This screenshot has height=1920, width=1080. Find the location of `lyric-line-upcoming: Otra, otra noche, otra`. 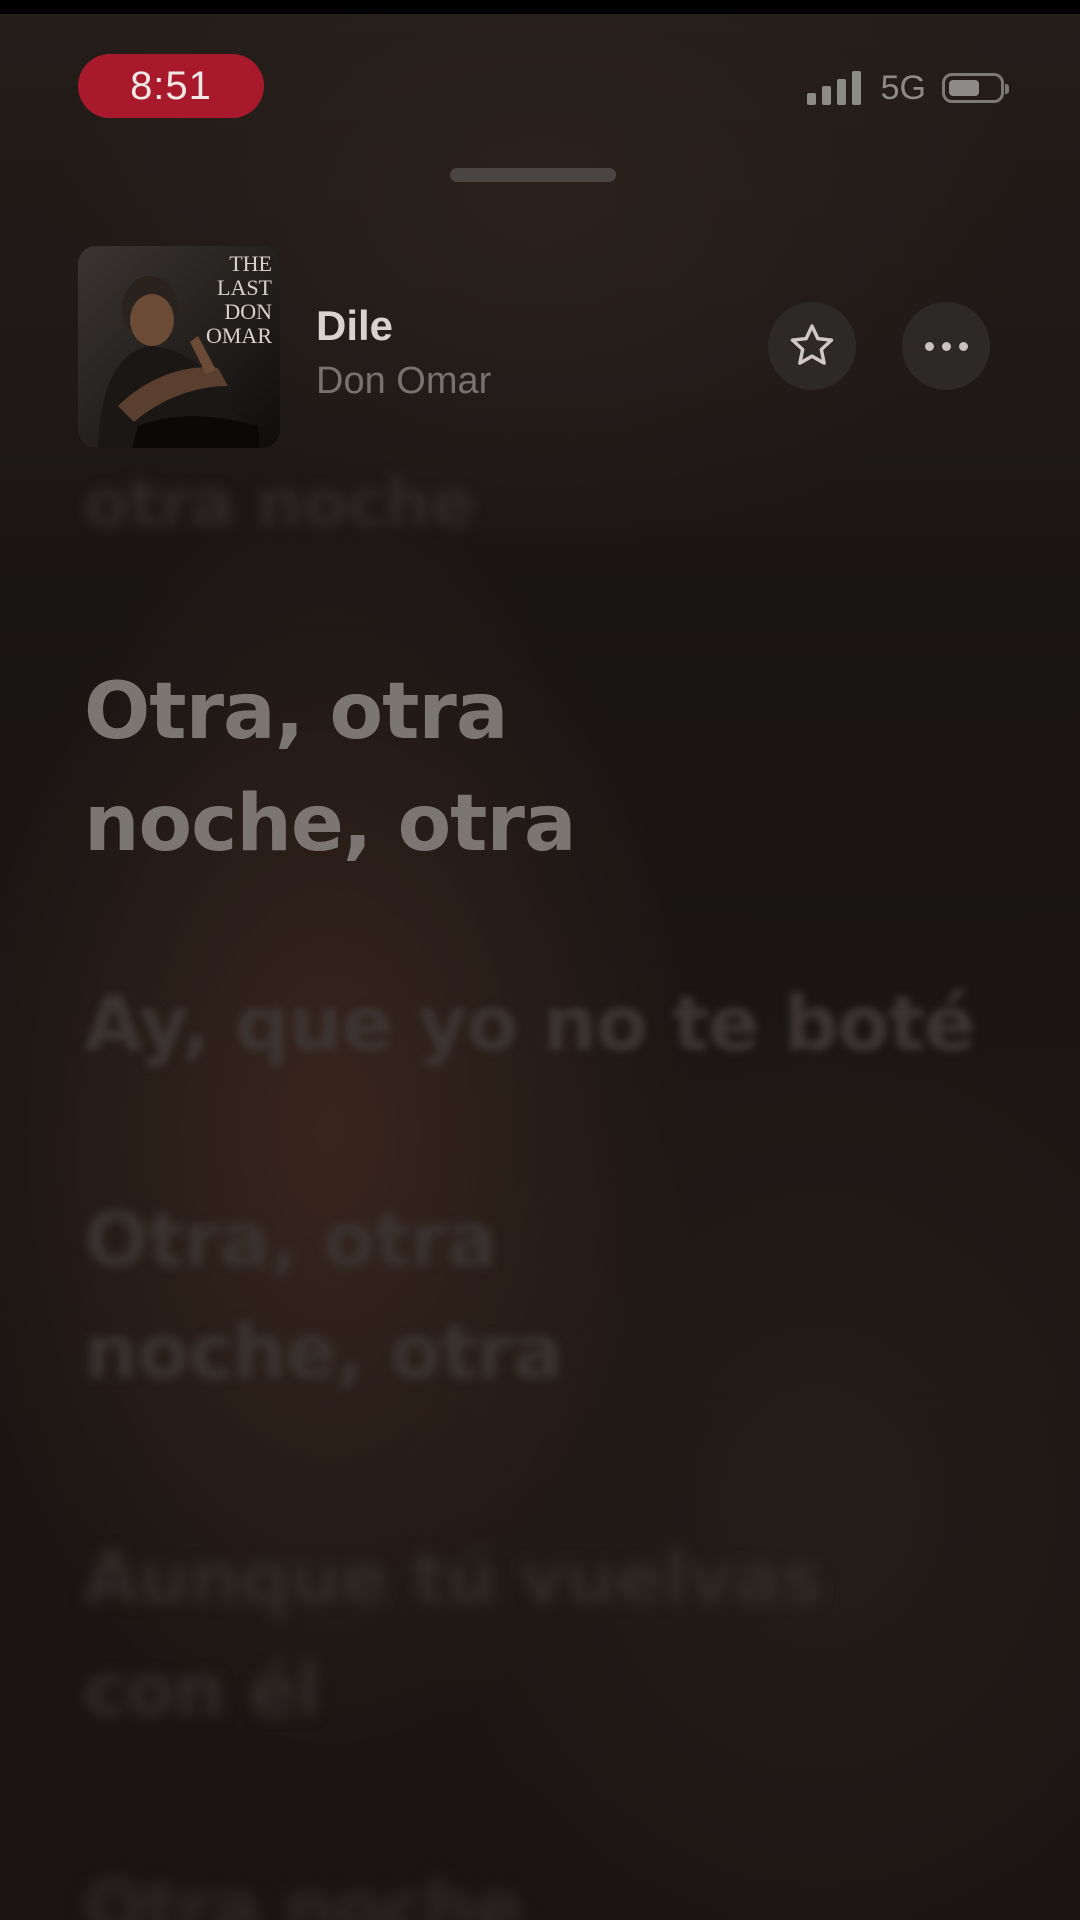

lyric-line-upcoming: Otra, otra noche, otra is located at coordinates (364, 1296).